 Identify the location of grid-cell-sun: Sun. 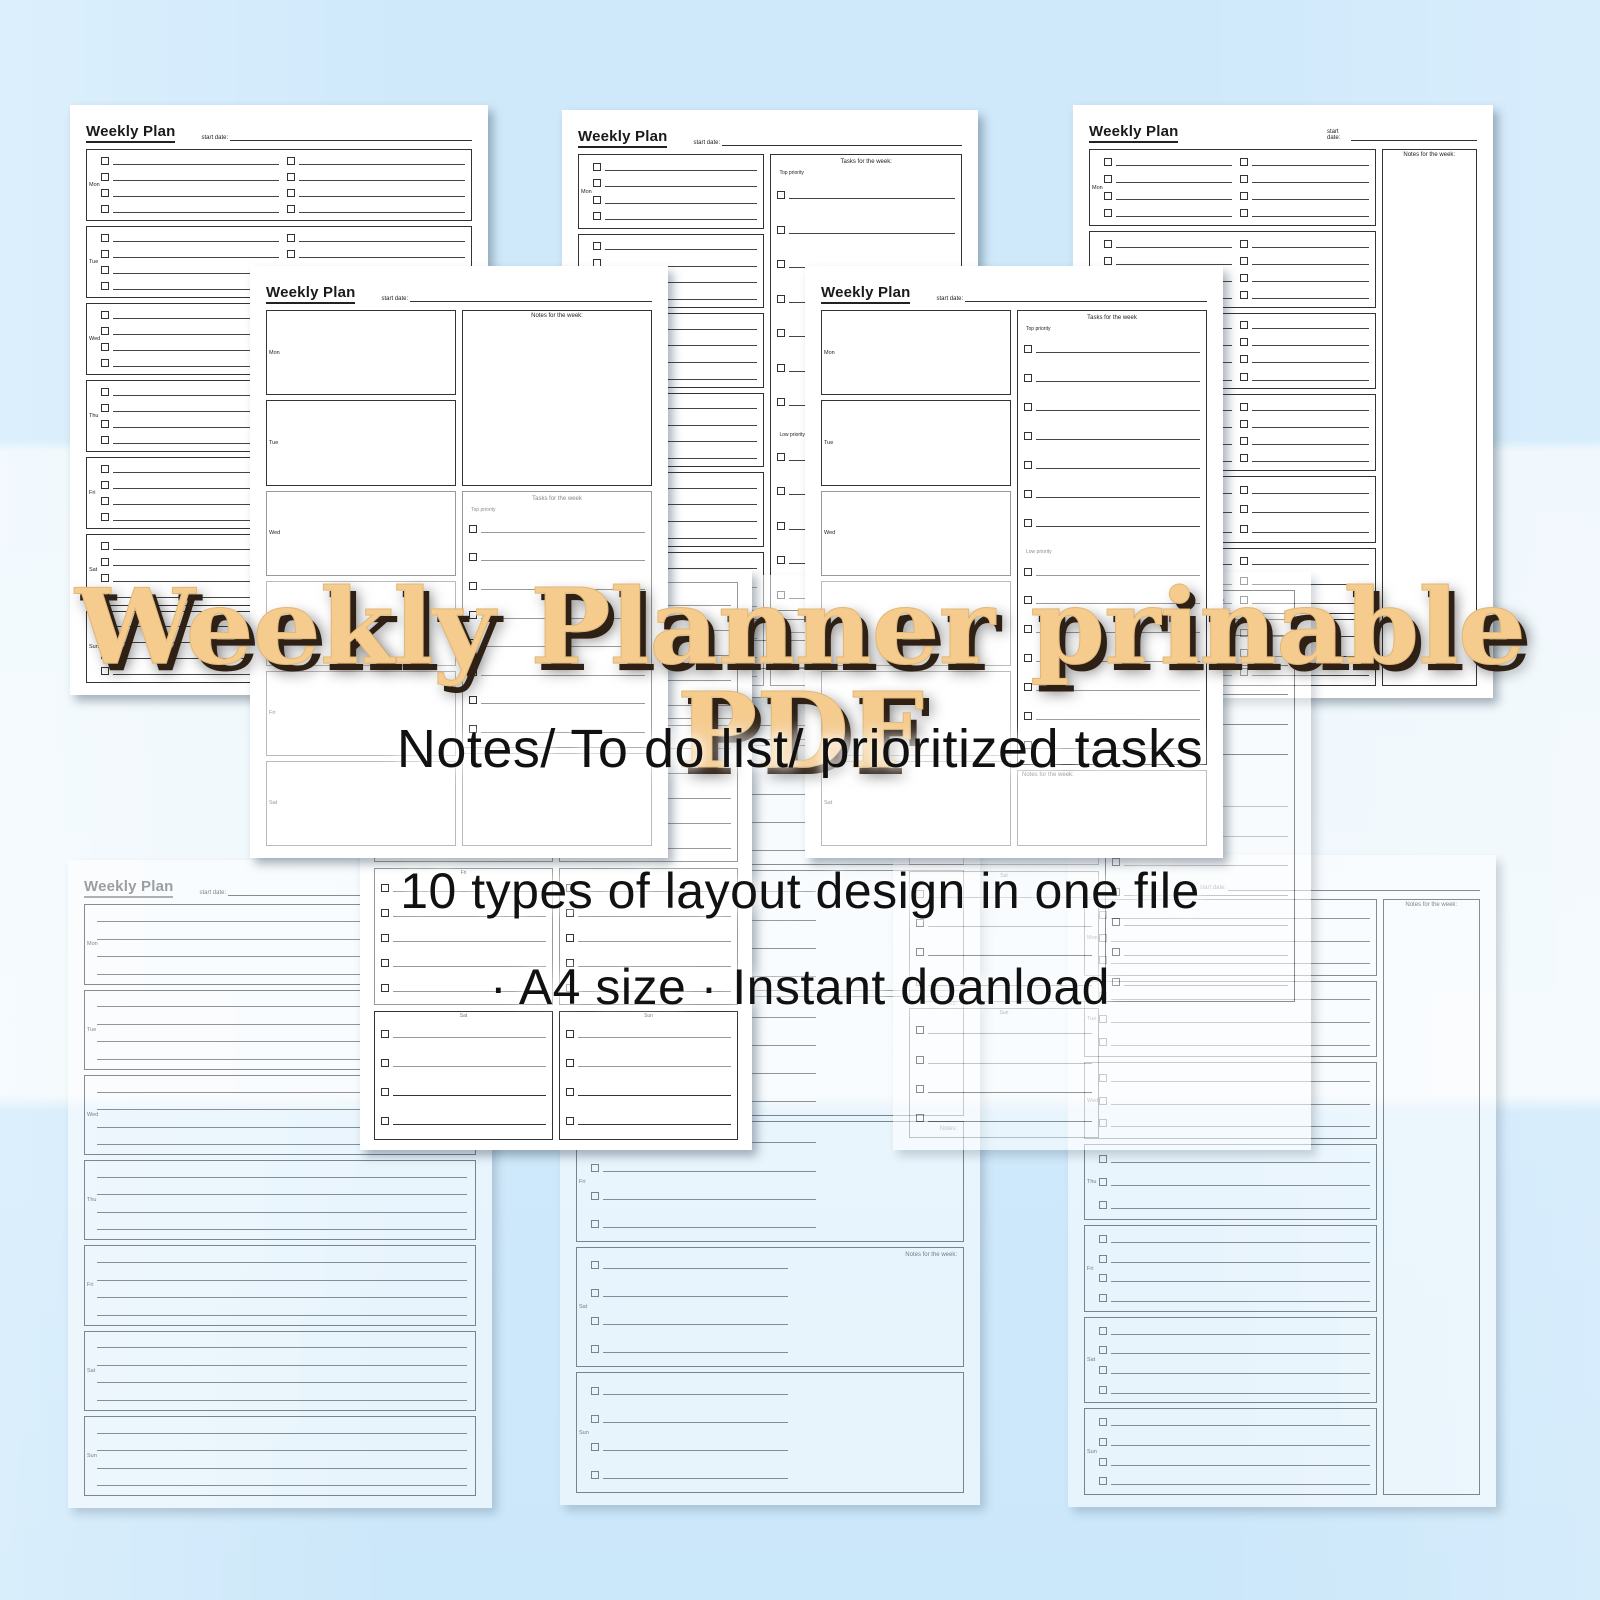
(1004, 1072).